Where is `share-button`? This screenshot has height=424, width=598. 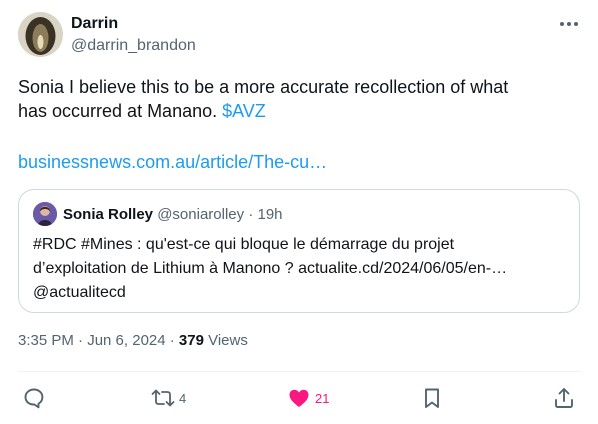 share-button is located at coordinates (564, 398).